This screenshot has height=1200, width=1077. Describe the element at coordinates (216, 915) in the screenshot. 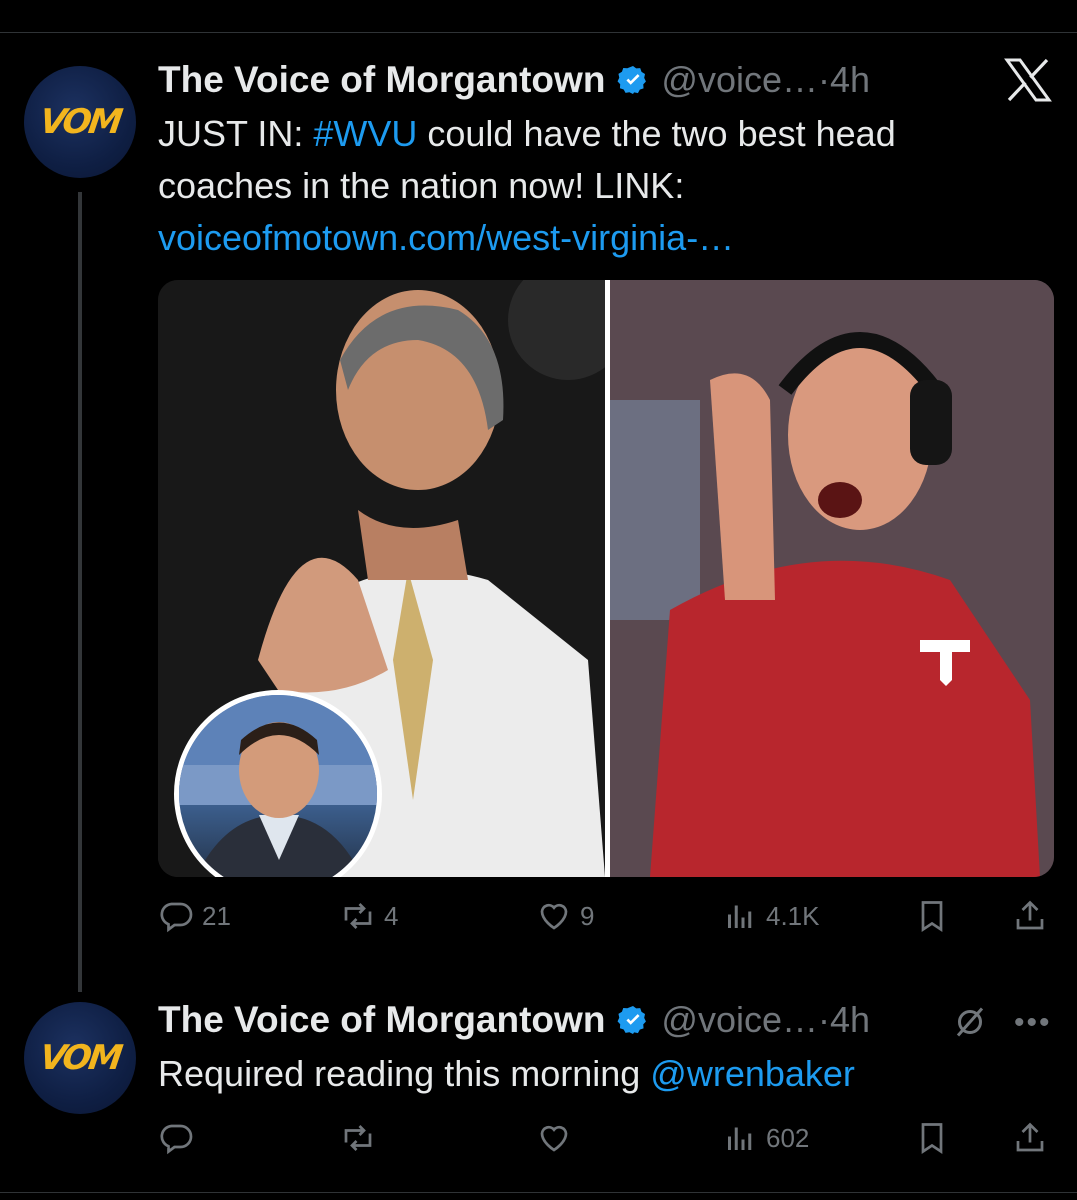

I see `reply-count: 21` at that location.